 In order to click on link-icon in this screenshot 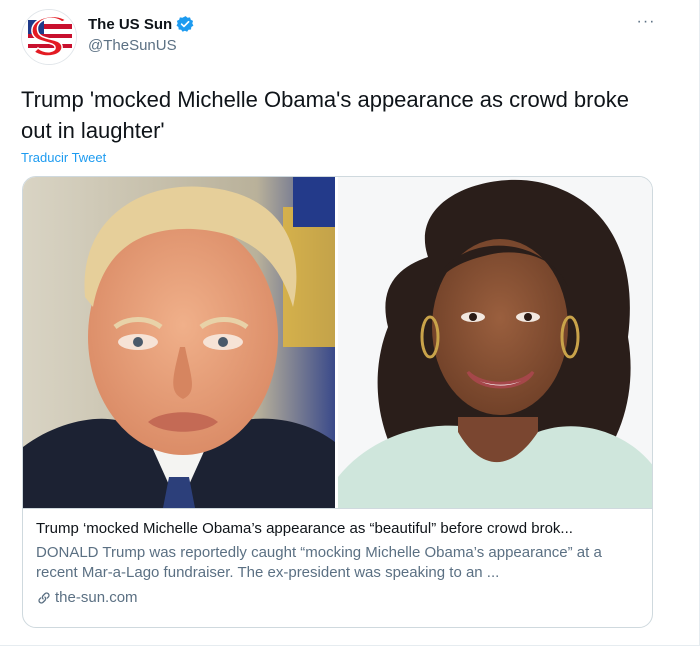, I will do `click(44, 598)`.